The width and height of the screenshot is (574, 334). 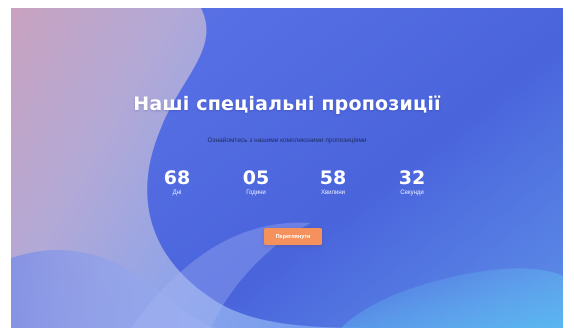 What do you see at coordinates (333, 178) in the screenshot?
I see `countdown-minutes-value: 58` at bounding box center [333, 178].